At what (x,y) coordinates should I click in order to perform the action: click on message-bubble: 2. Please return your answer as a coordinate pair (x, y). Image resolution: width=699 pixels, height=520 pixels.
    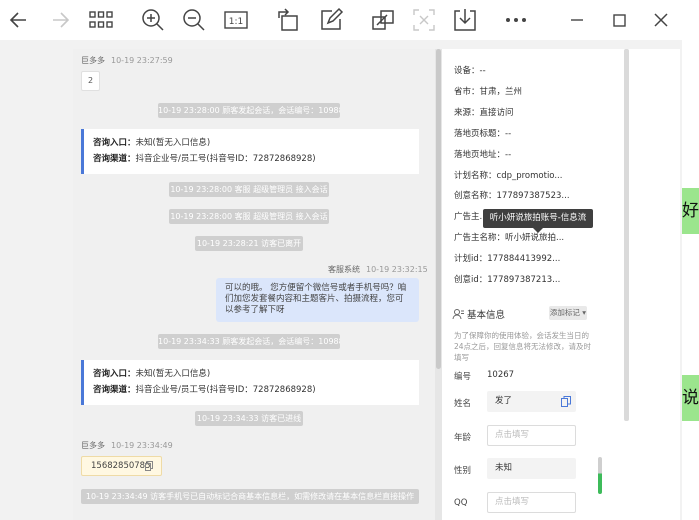
    Looking at the image, I should click on (90, 81).